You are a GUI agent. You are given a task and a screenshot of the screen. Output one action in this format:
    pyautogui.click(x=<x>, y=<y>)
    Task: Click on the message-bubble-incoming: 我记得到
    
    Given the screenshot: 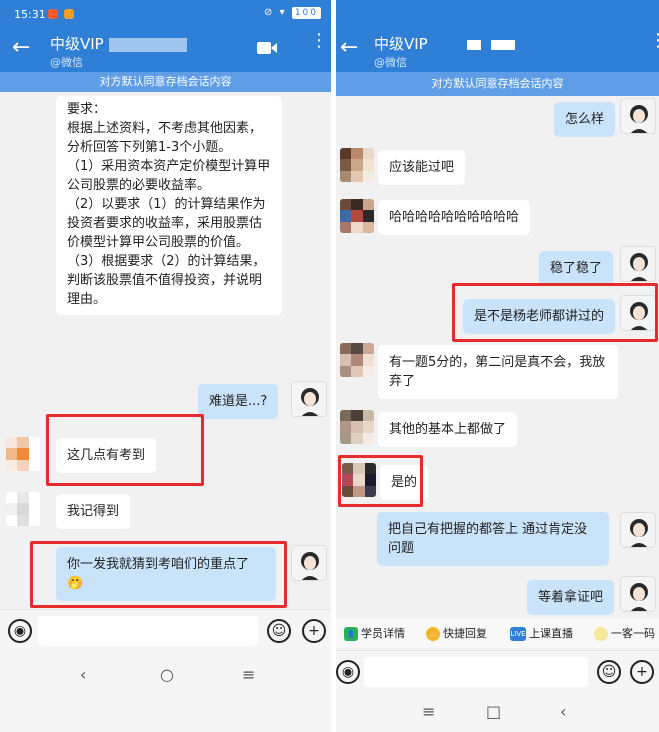 What is the action you would take?
    pyautogui.click(x=93, y=511)
    